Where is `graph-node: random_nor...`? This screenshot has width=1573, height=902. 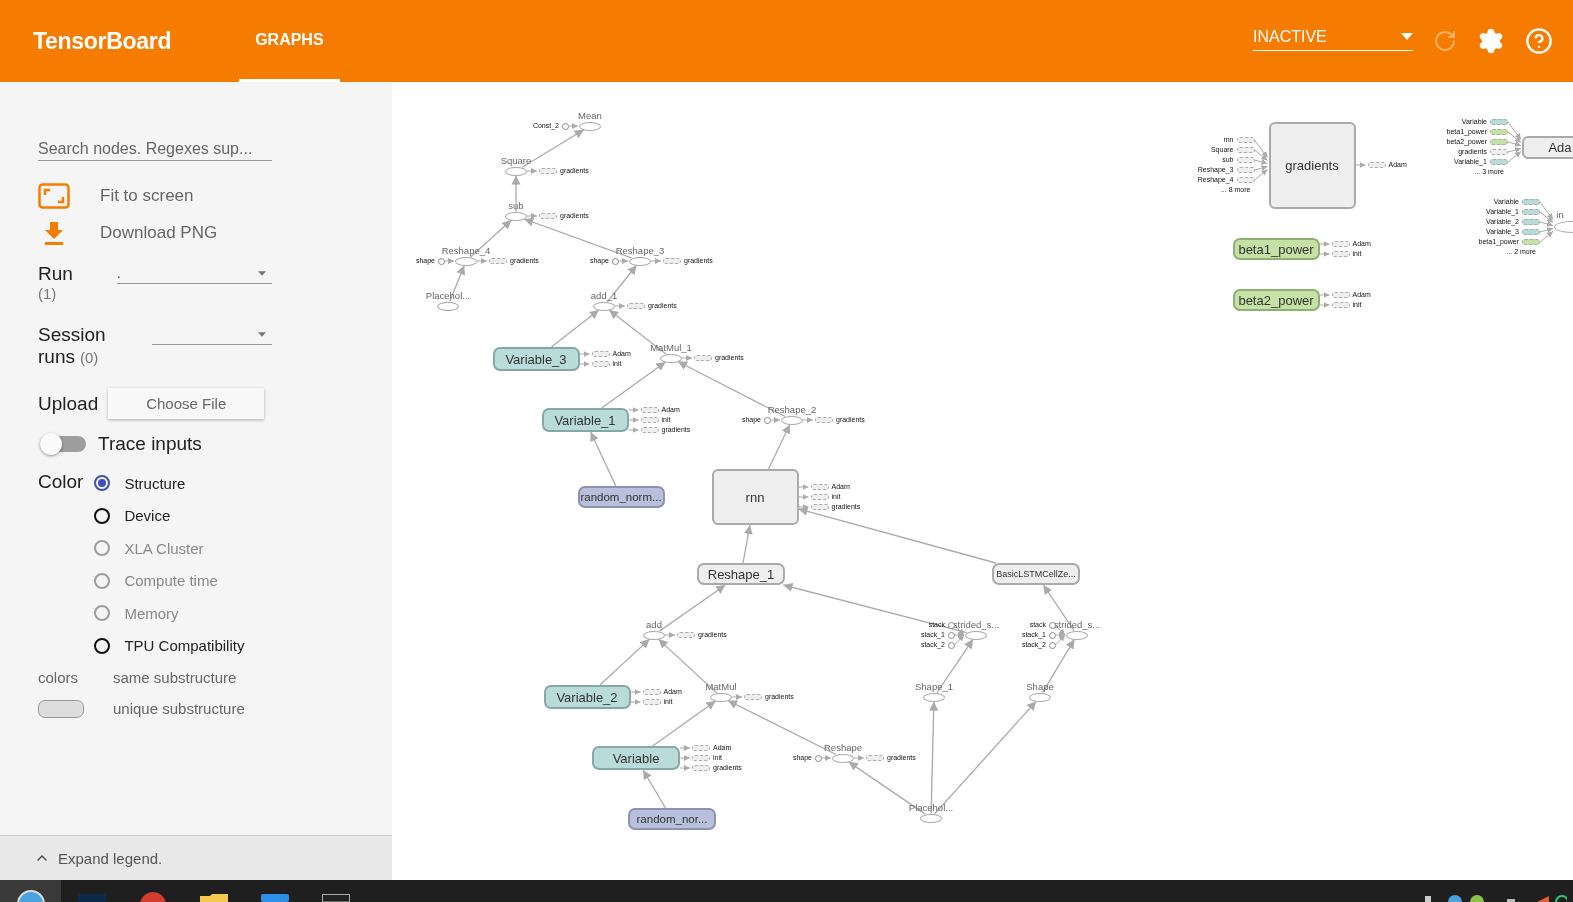 graph-node: random_nor... is located at coordinates (672, 819).